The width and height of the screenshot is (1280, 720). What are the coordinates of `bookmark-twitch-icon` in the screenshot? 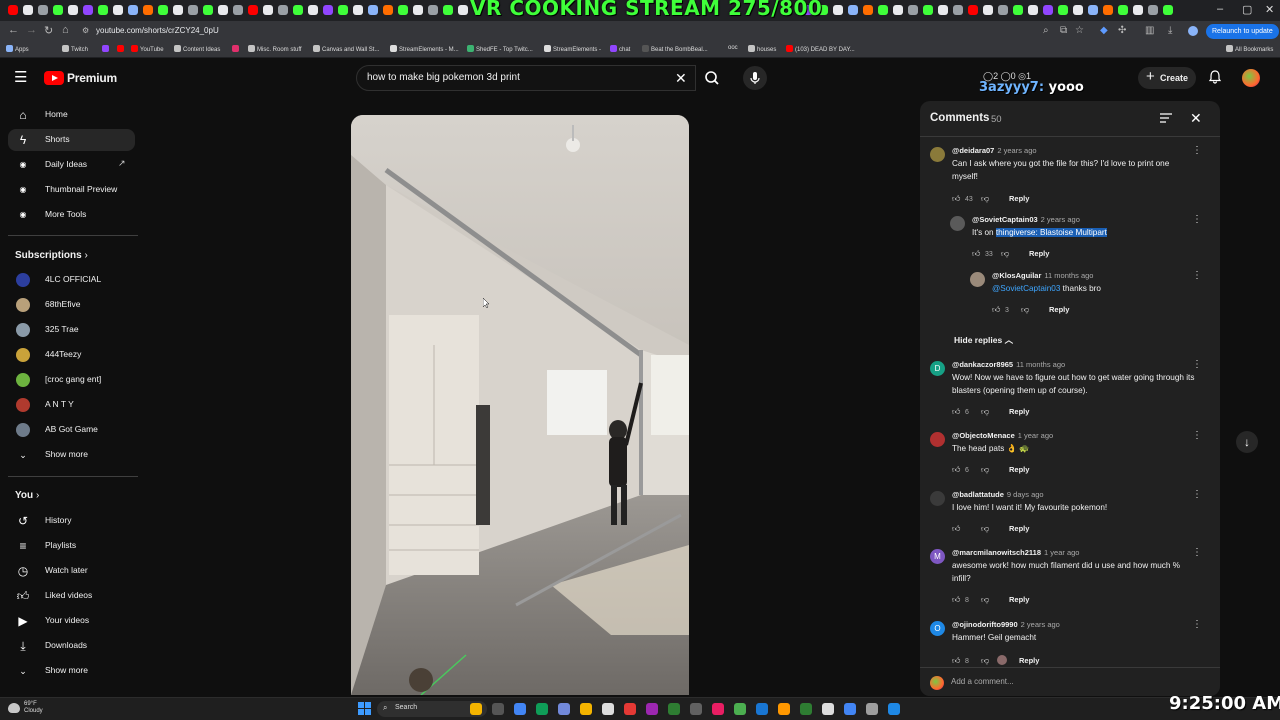 It's located at (106, 49).